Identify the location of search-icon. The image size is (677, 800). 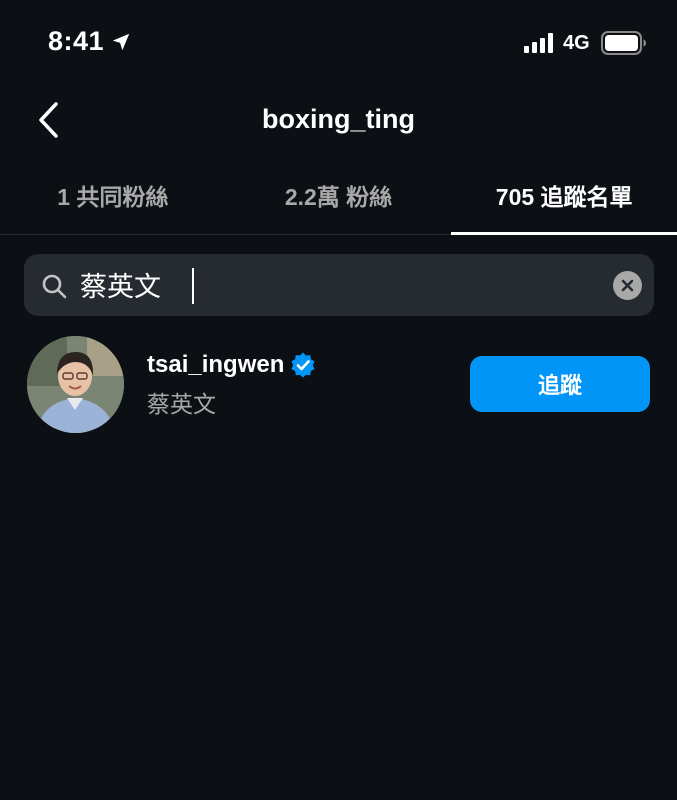
(54, 286).